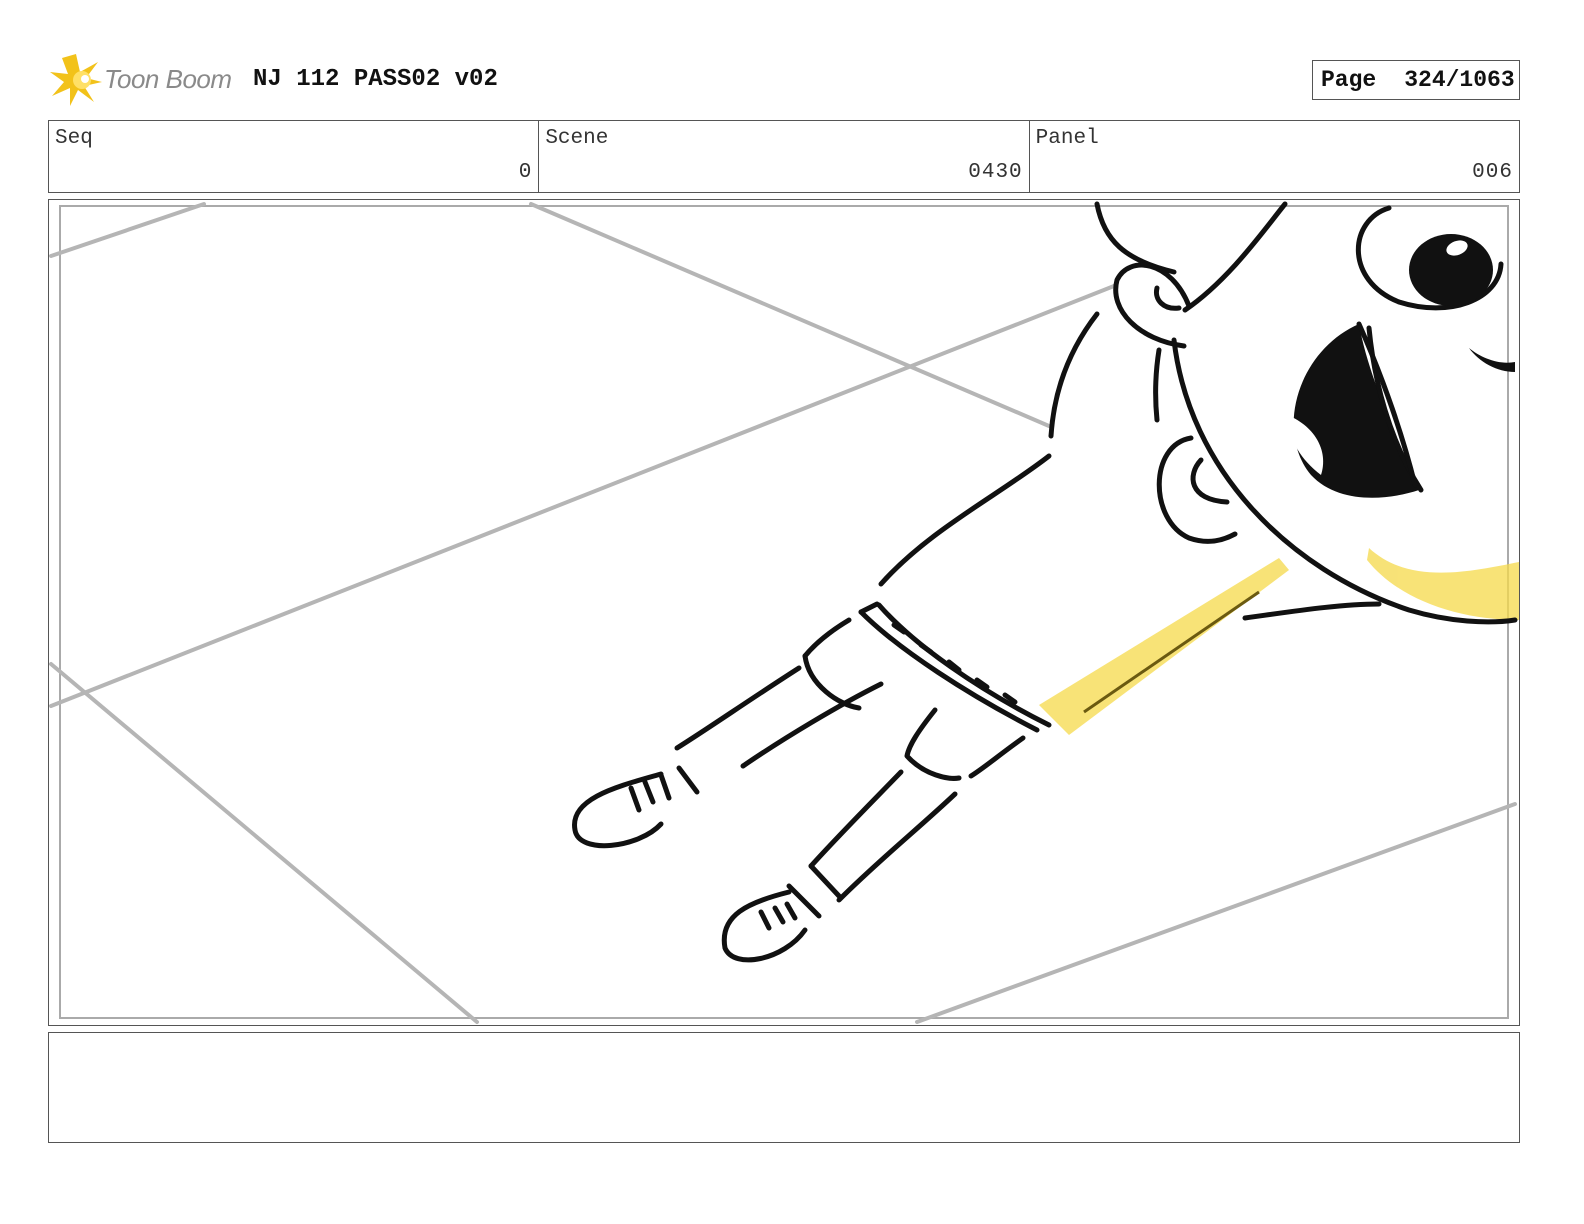 This screenshot has width=1584, height=1224. What do you see at coordinates (168, 79) in the screenshot?
I see `logo-text: Toon Boom` at bounding box center [168, 79].